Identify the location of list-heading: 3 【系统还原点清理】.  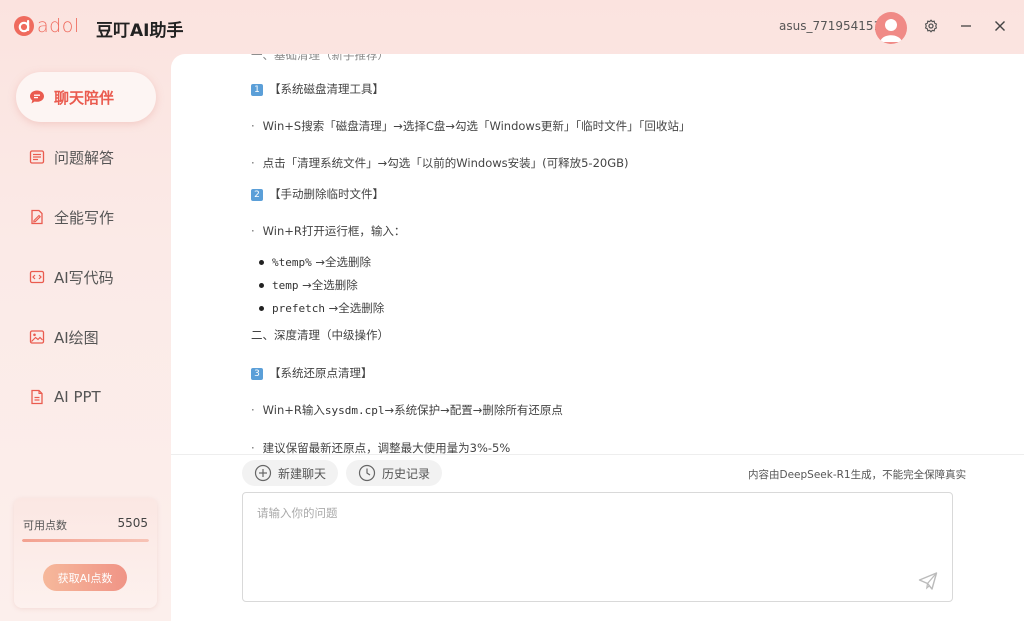
(312, 373).